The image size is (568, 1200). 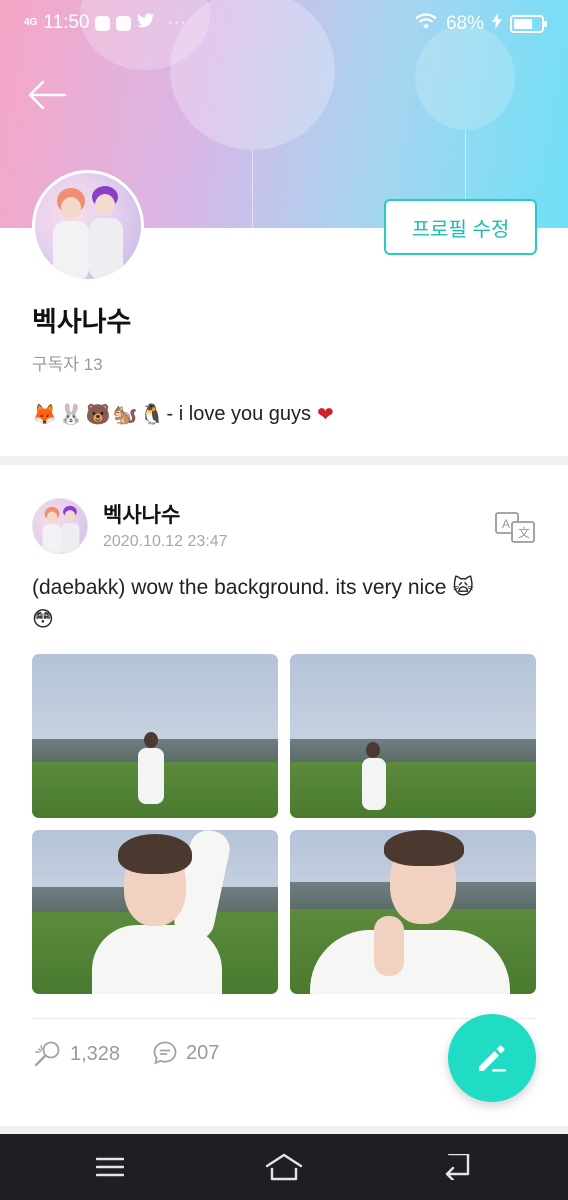 I want to click on back-icon, so click(x=457, y=1167).